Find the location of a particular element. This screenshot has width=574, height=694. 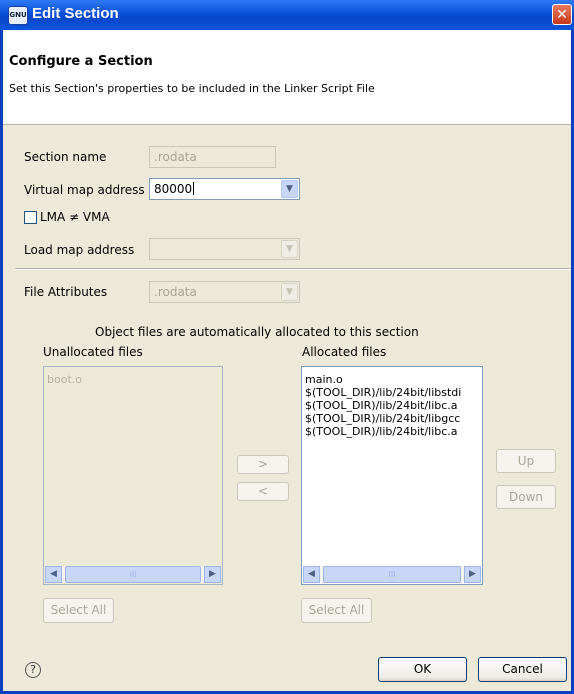

title-bar: GNU Edit Section ✕ is located at coordinates (287, 15).